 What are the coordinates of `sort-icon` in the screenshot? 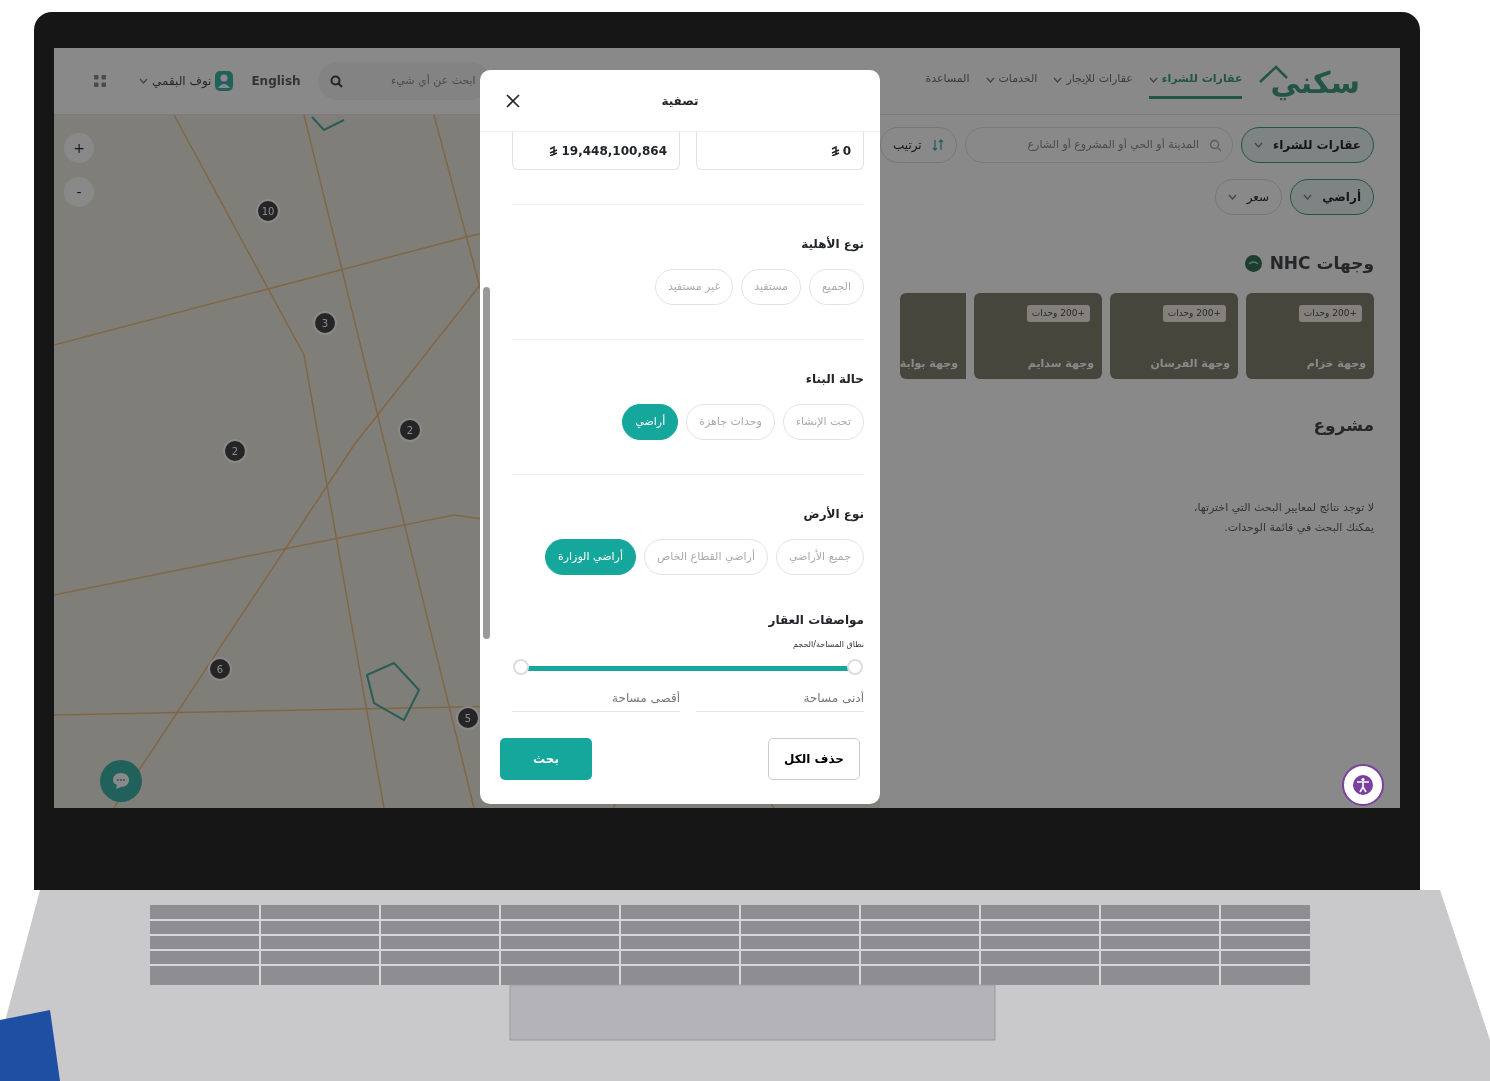 It's located at (937, 145).